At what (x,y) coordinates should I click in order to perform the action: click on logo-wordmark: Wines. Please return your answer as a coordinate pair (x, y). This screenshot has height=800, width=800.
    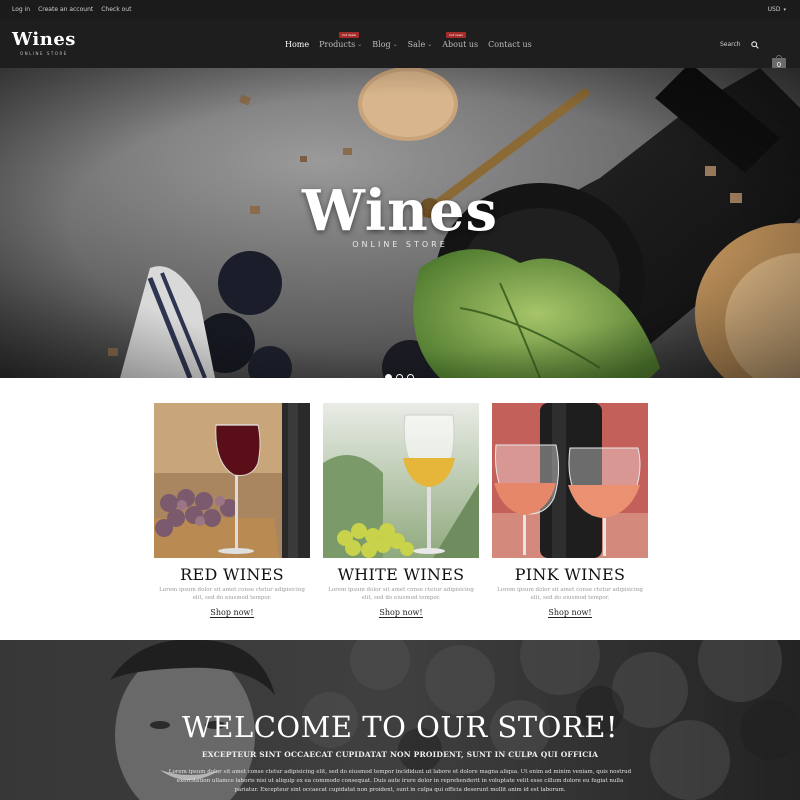
    Looking at the image, I should click on (44, 39).